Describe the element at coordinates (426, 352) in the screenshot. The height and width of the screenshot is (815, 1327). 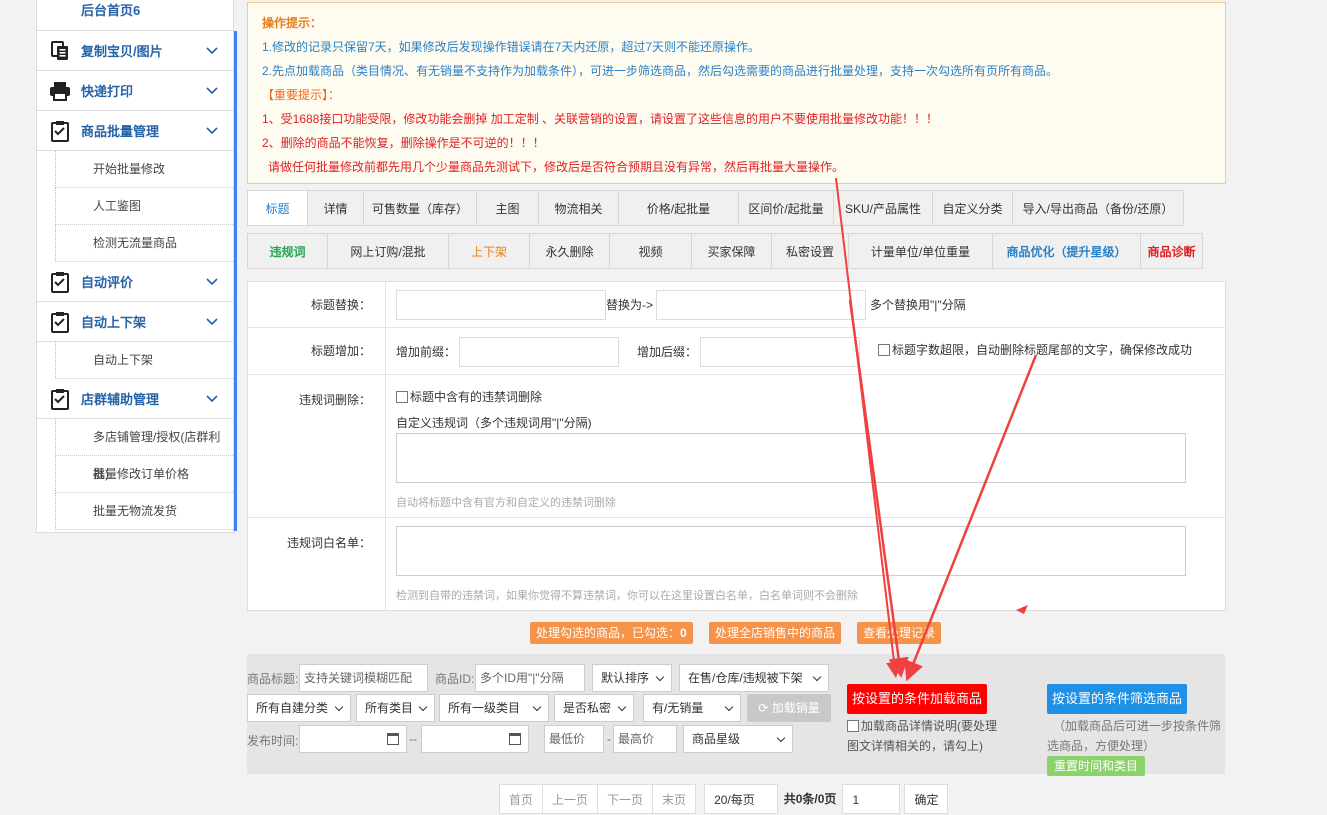
I see `prefix-label: 增加前缀：` at that location.